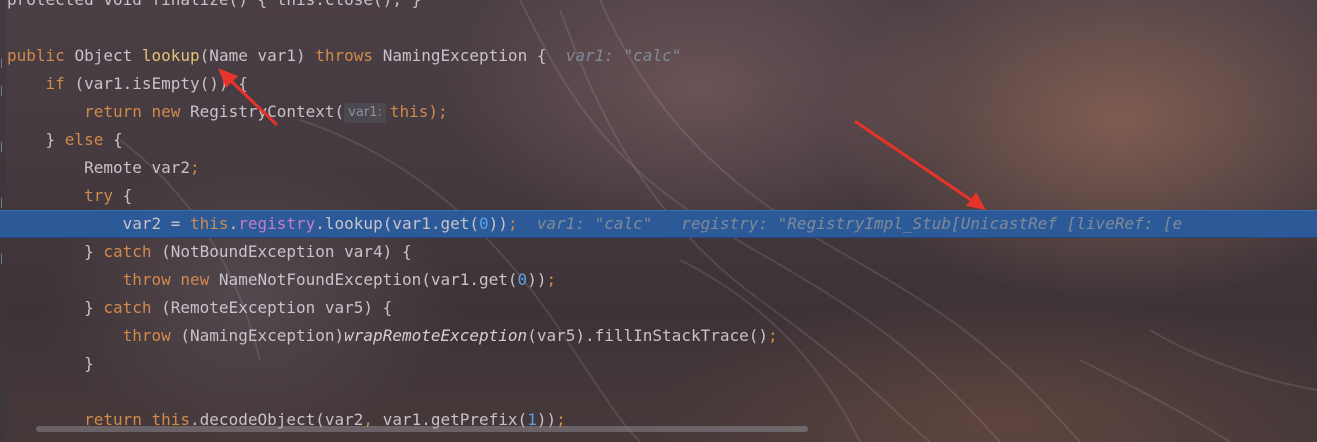 The height and width of the screenshot is (442, 1317). I want to click on code-token: ., so click(233, 223).